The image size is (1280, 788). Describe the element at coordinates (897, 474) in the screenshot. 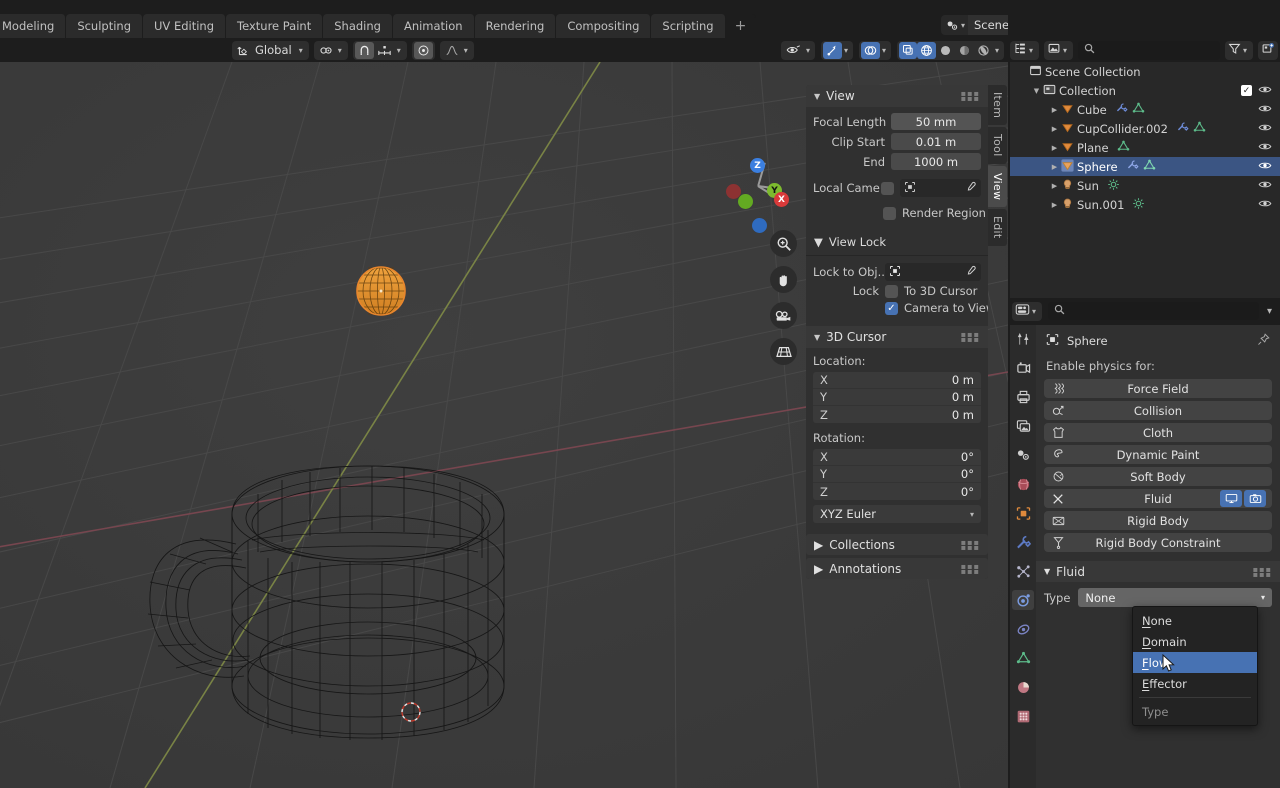

I see `cursor-rotation-y: Y 0°` at that location.